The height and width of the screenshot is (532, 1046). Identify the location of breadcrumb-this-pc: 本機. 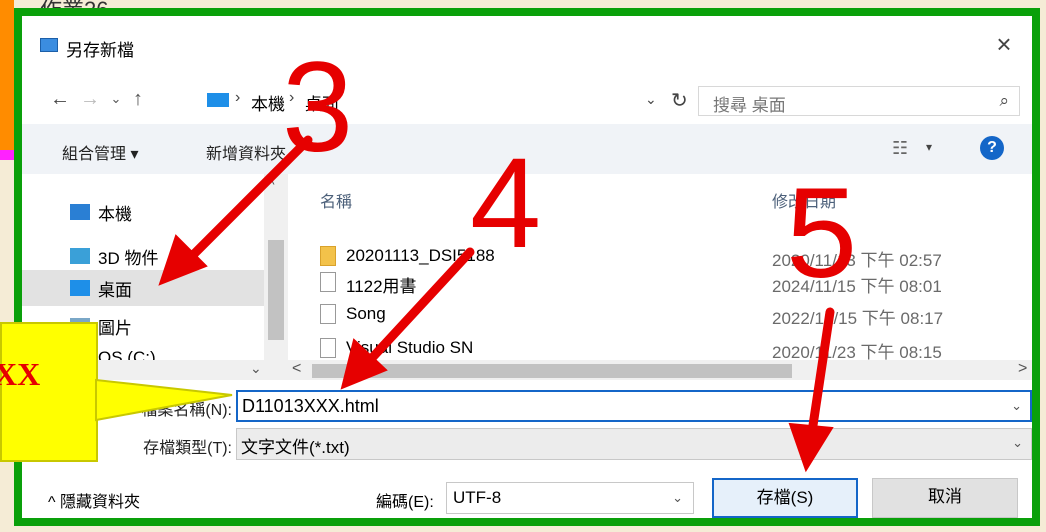
(268, 102).